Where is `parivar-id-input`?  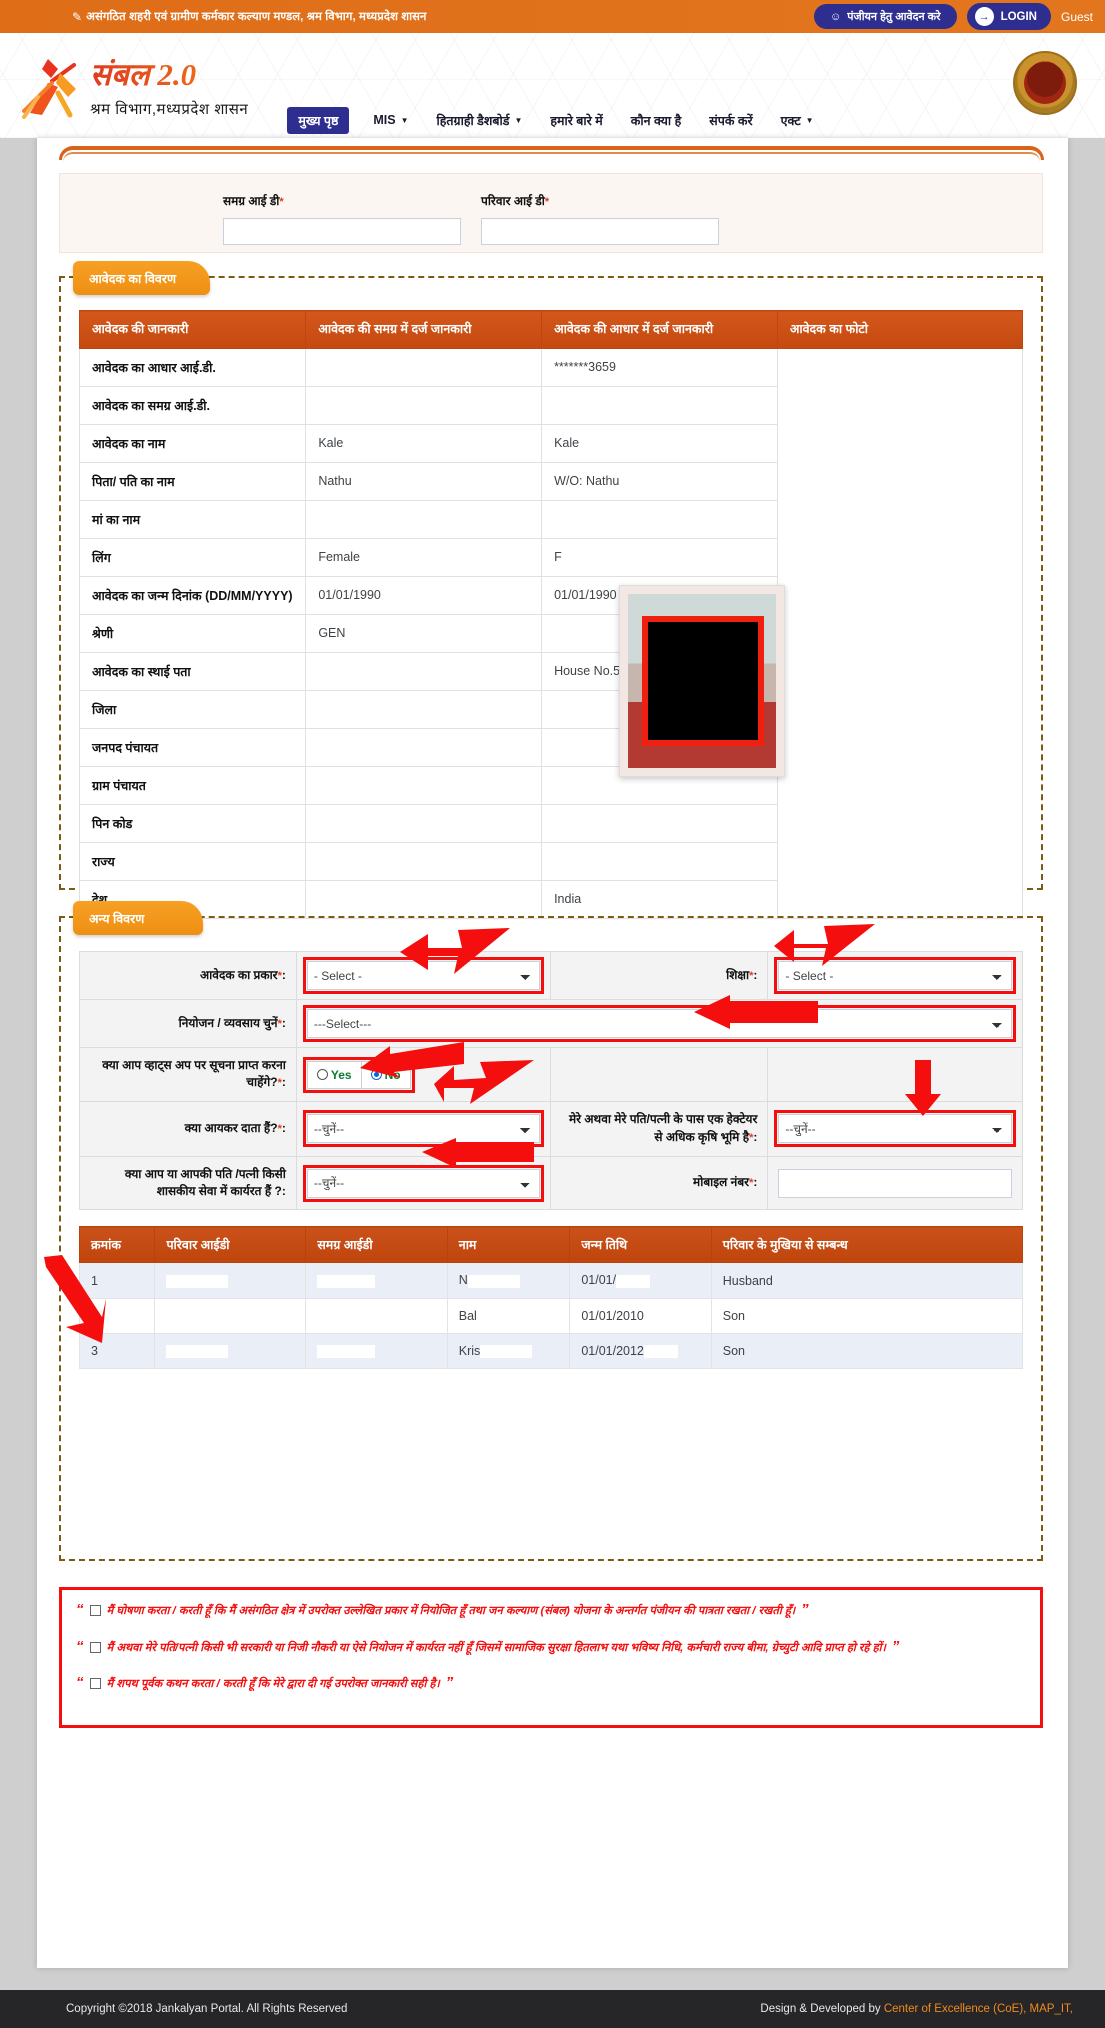
parivar-id-input is located at coordinates (600, 231).